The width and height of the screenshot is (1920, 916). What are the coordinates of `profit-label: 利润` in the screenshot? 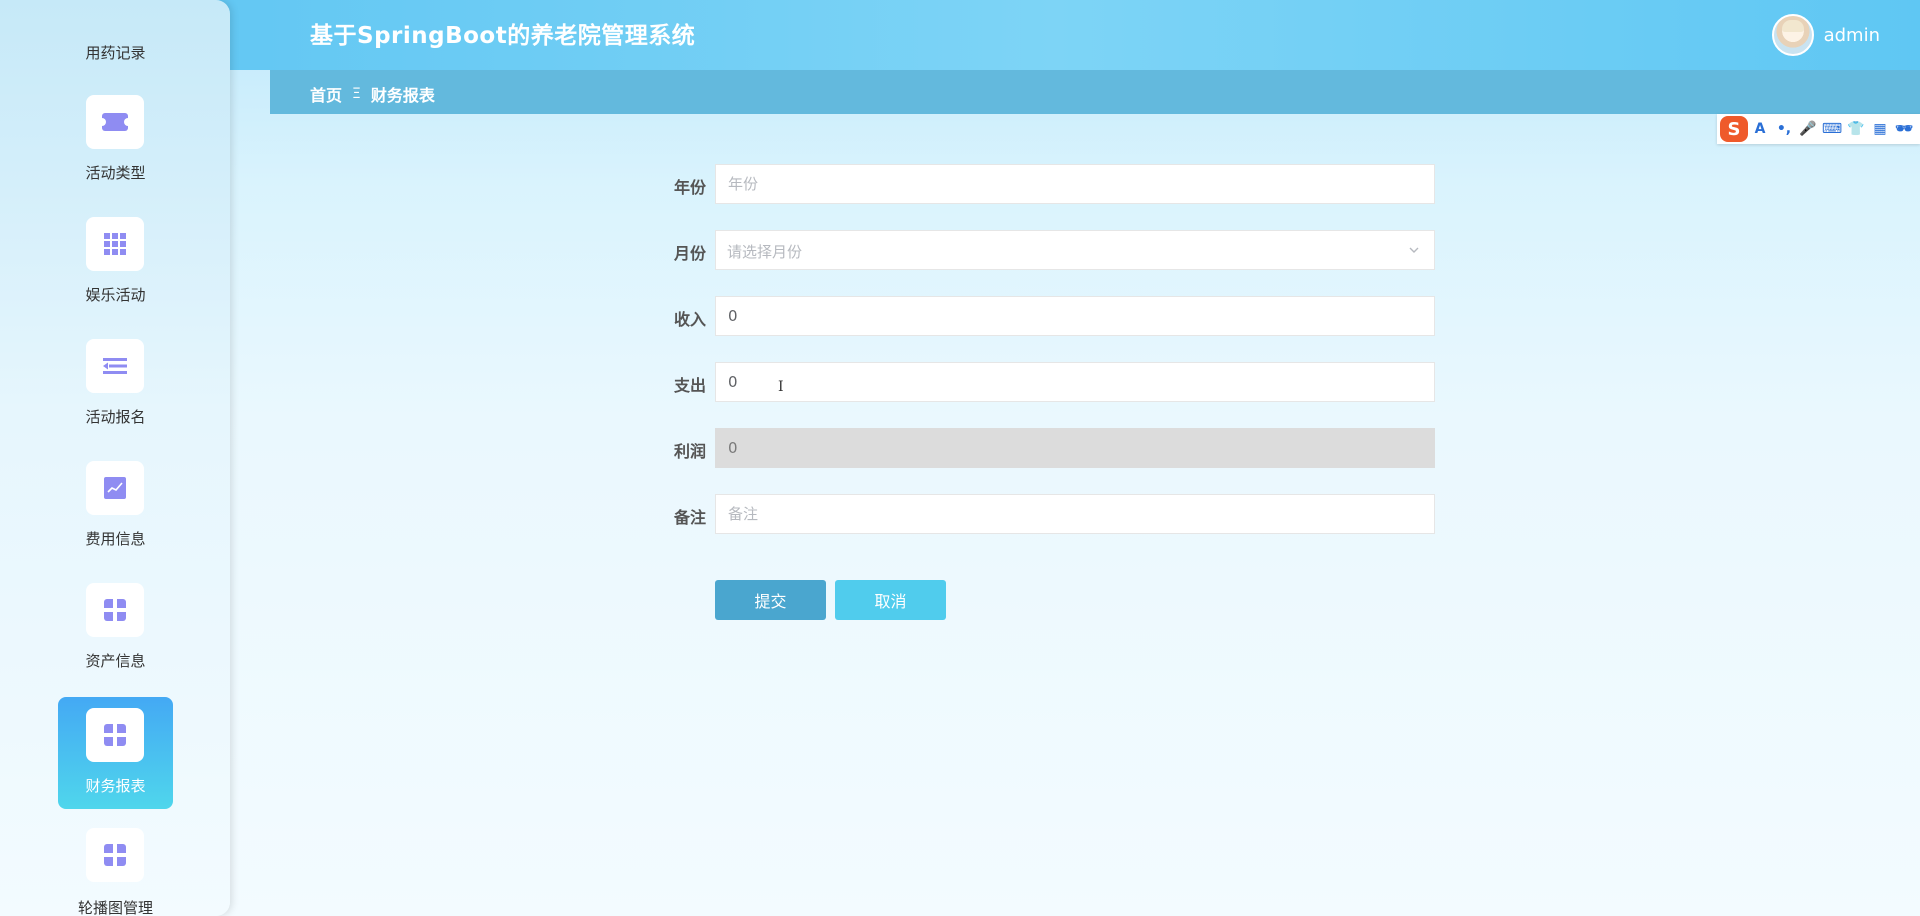 It's located at (689, 451).